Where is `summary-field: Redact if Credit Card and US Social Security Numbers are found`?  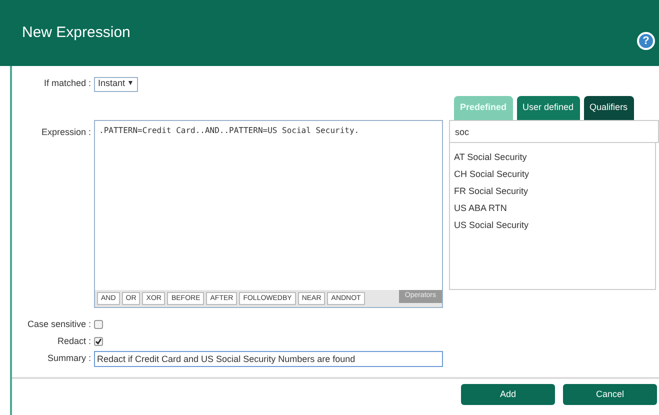 summary-field: Redact if Credit Card and US Social Security Numbers are found is located at coordinates (268, 359).